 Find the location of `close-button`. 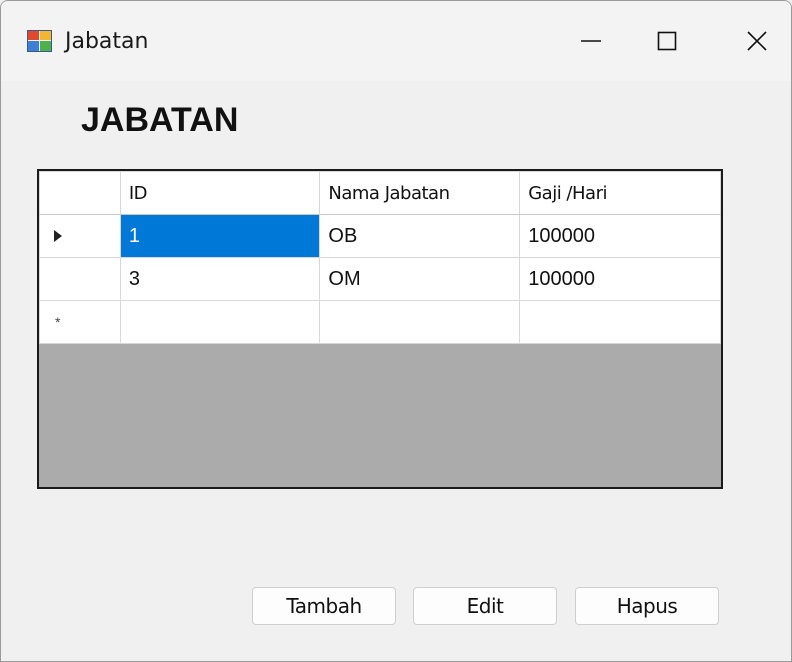

close-button is located at coordinates (757, 41).